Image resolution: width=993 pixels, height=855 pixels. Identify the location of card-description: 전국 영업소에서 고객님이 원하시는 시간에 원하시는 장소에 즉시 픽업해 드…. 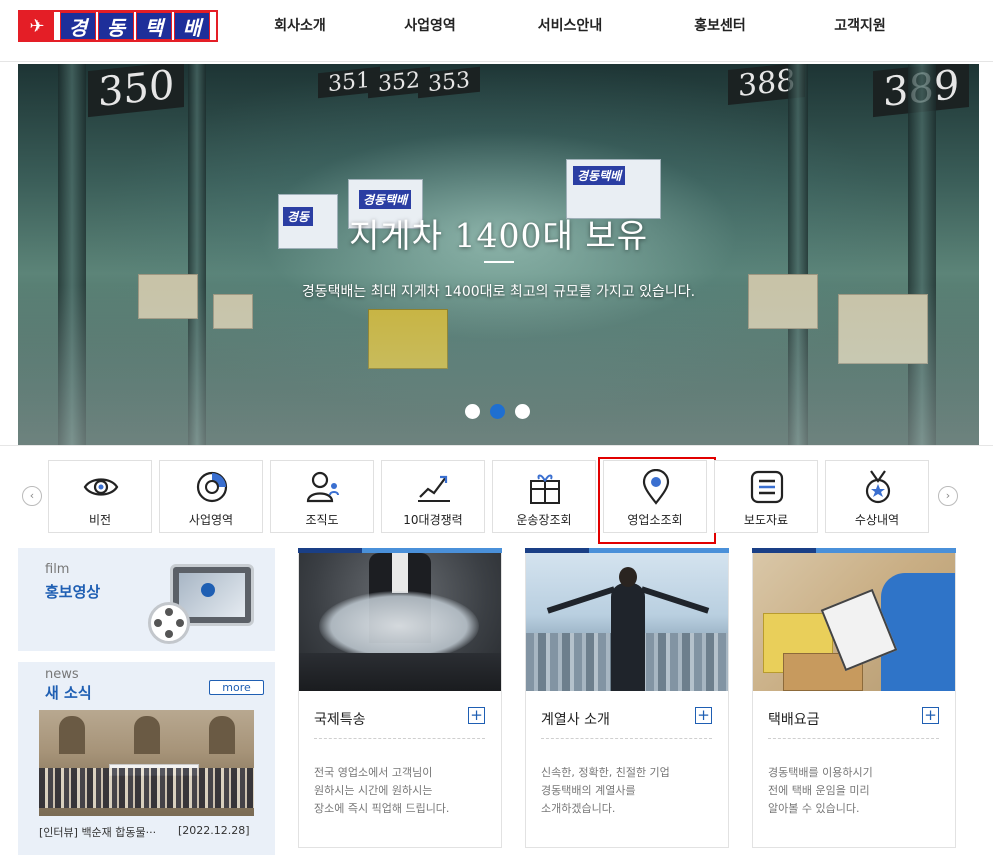
(402, 791).